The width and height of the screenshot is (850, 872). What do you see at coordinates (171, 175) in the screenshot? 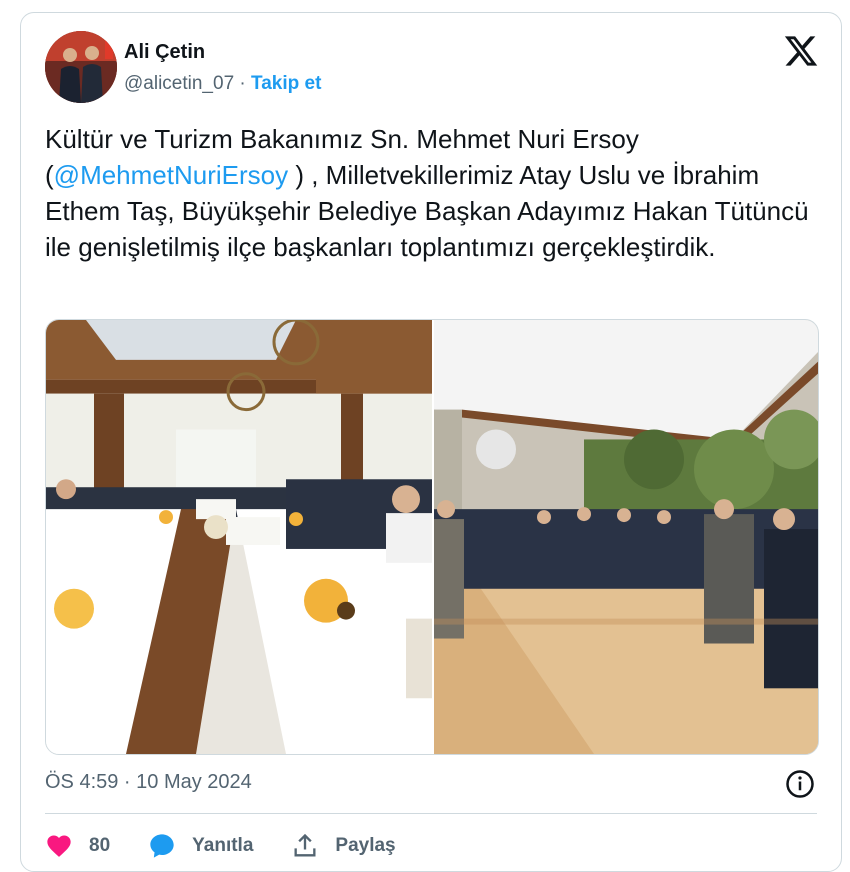
I see `mention-link: @MehmetNuriErsoy` at bounding box center [171, 175].